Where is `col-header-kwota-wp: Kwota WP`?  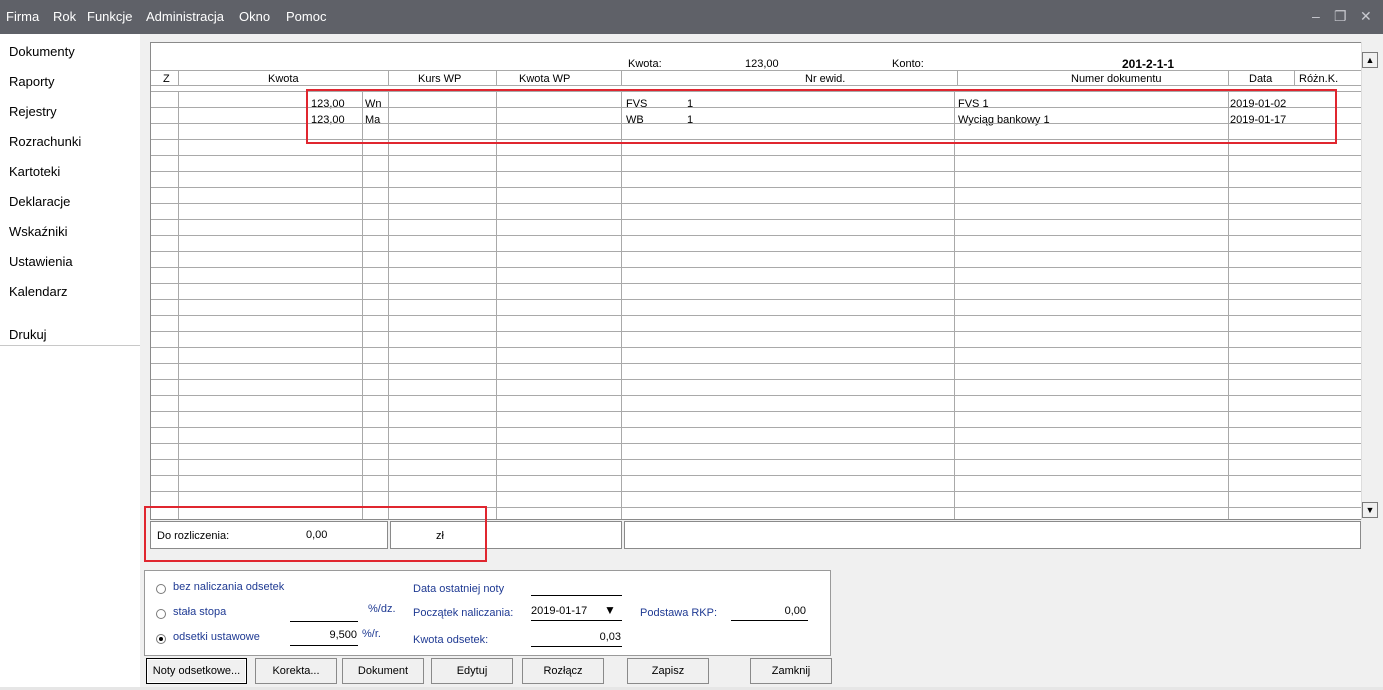
col-header-kwota-wp: Kwota WP is located at coordinates (544, 79).